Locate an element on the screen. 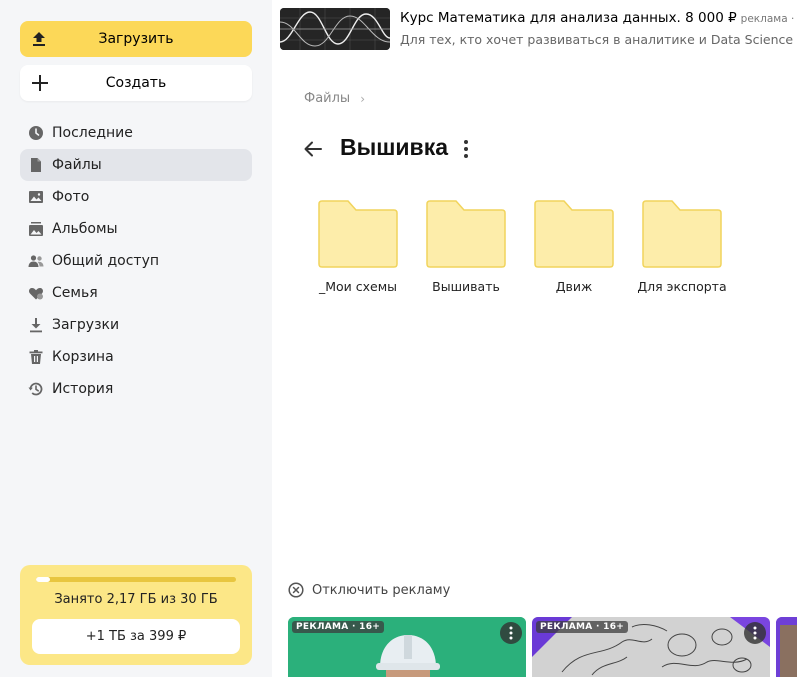 Image resolution: width=797 pixels, height=677 pixels. folder-name: _Мои схемы is located at coordinates (358, 286).